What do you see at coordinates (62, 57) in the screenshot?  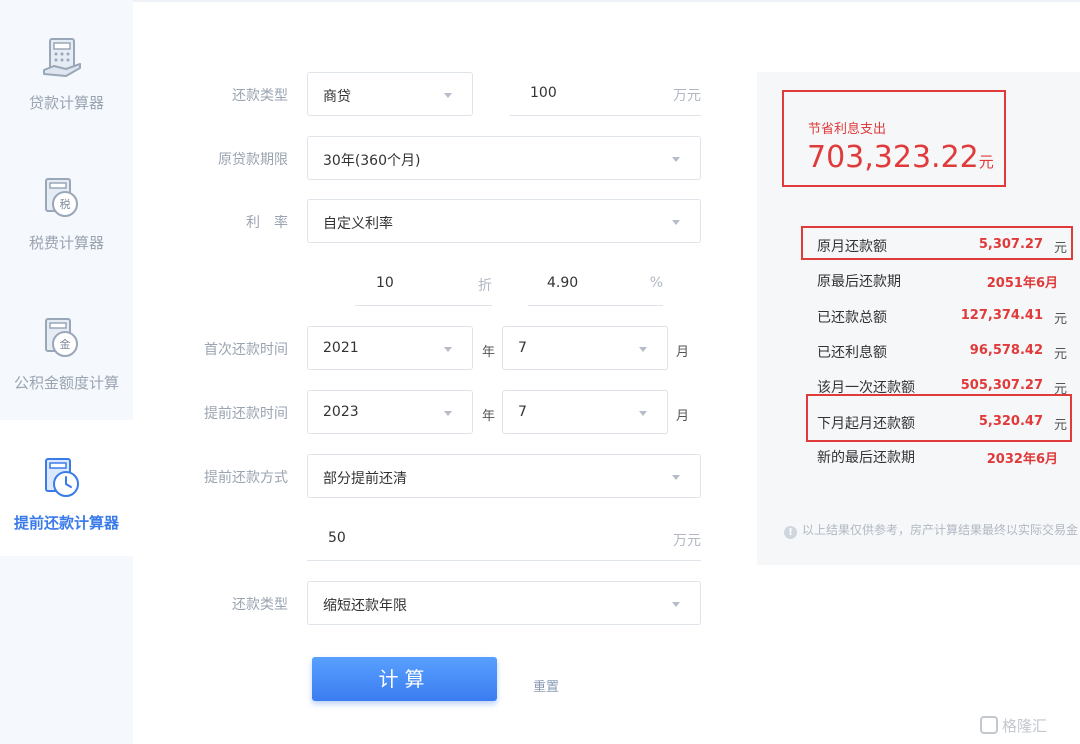 I see `loan-calculator-icon` at bounding box center [62, 57].